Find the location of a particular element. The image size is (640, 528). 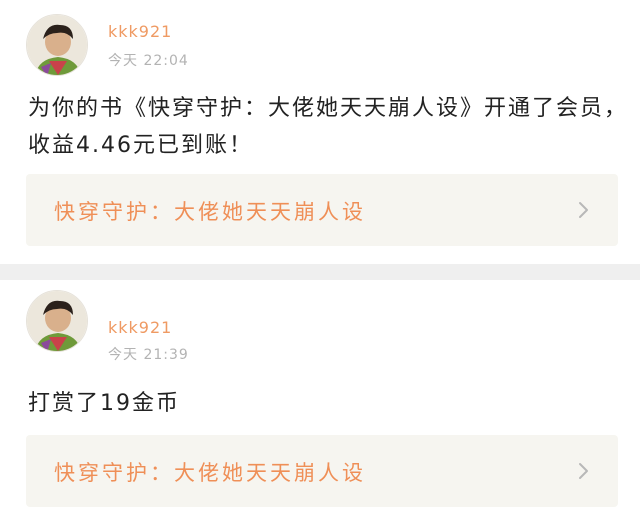

timestamp: 今天 21:39 is located at coordinates (148, 355).